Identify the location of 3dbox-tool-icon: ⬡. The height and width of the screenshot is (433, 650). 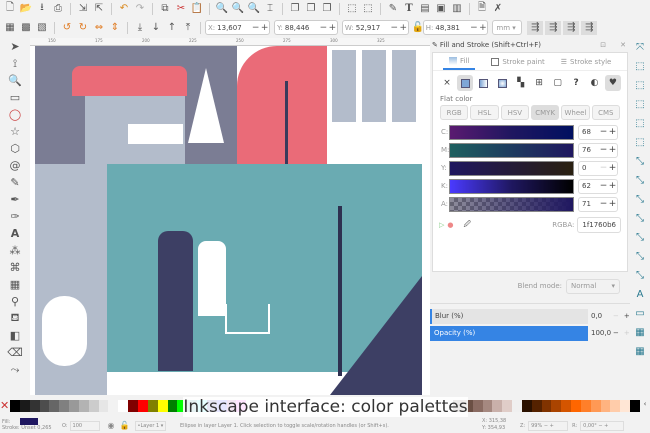
(15, 148).